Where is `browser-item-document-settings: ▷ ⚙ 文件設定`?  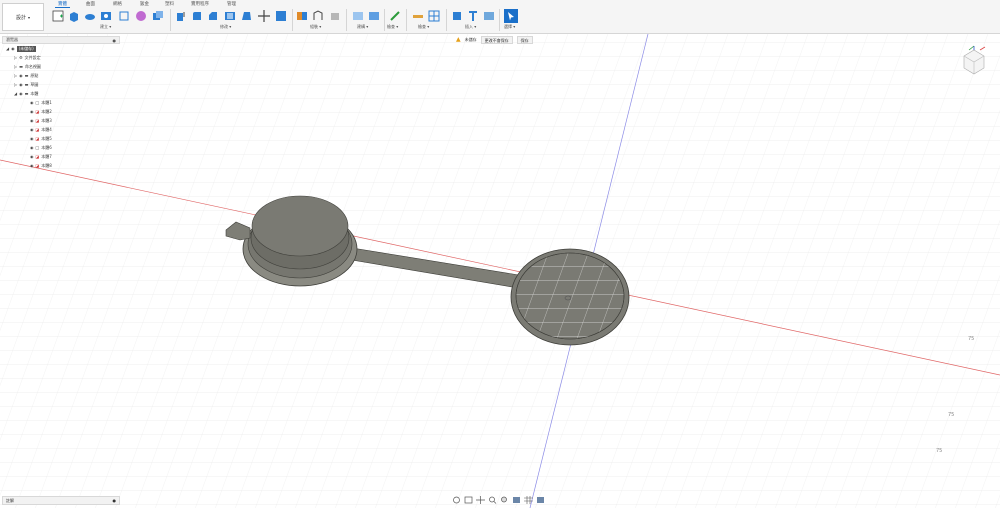 browser-item-document-settings: ▷ ⚙ 文件設定 is located at coordinates (61, 57).